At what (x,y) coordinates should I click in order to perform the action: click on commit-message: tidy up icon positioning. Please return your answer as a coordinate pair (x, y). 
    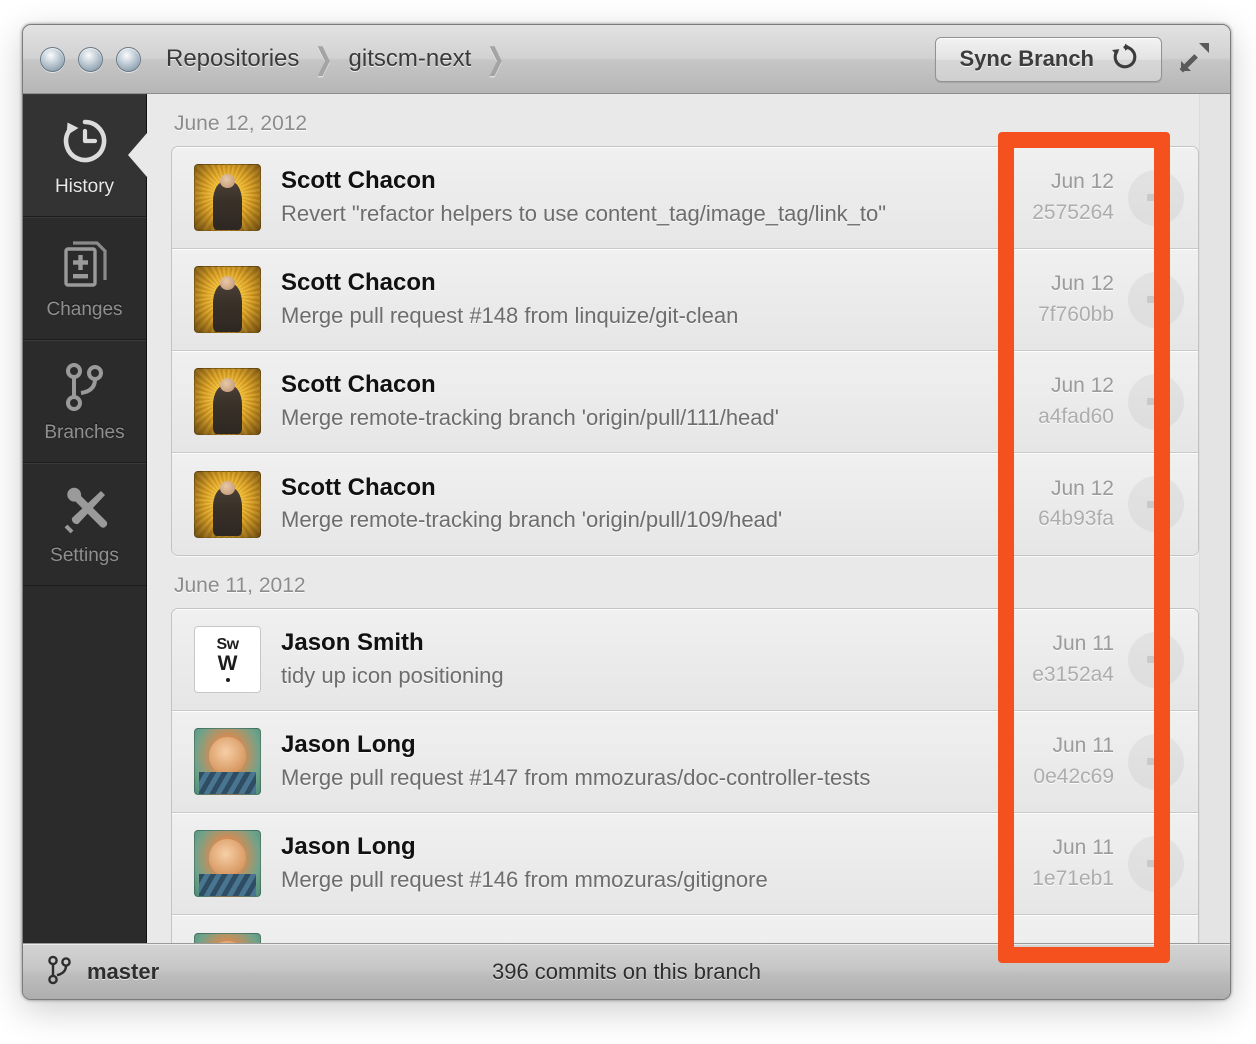
    Looking at the image, I should click on (392, 675).